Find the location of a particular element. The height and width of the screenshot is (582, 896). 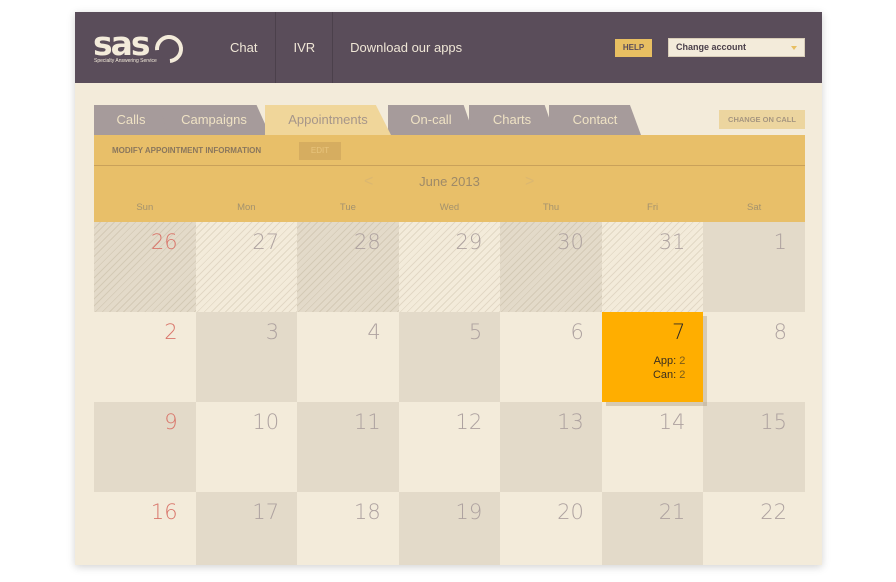

calendar-day: 10 is located at coordinates (246, 447).